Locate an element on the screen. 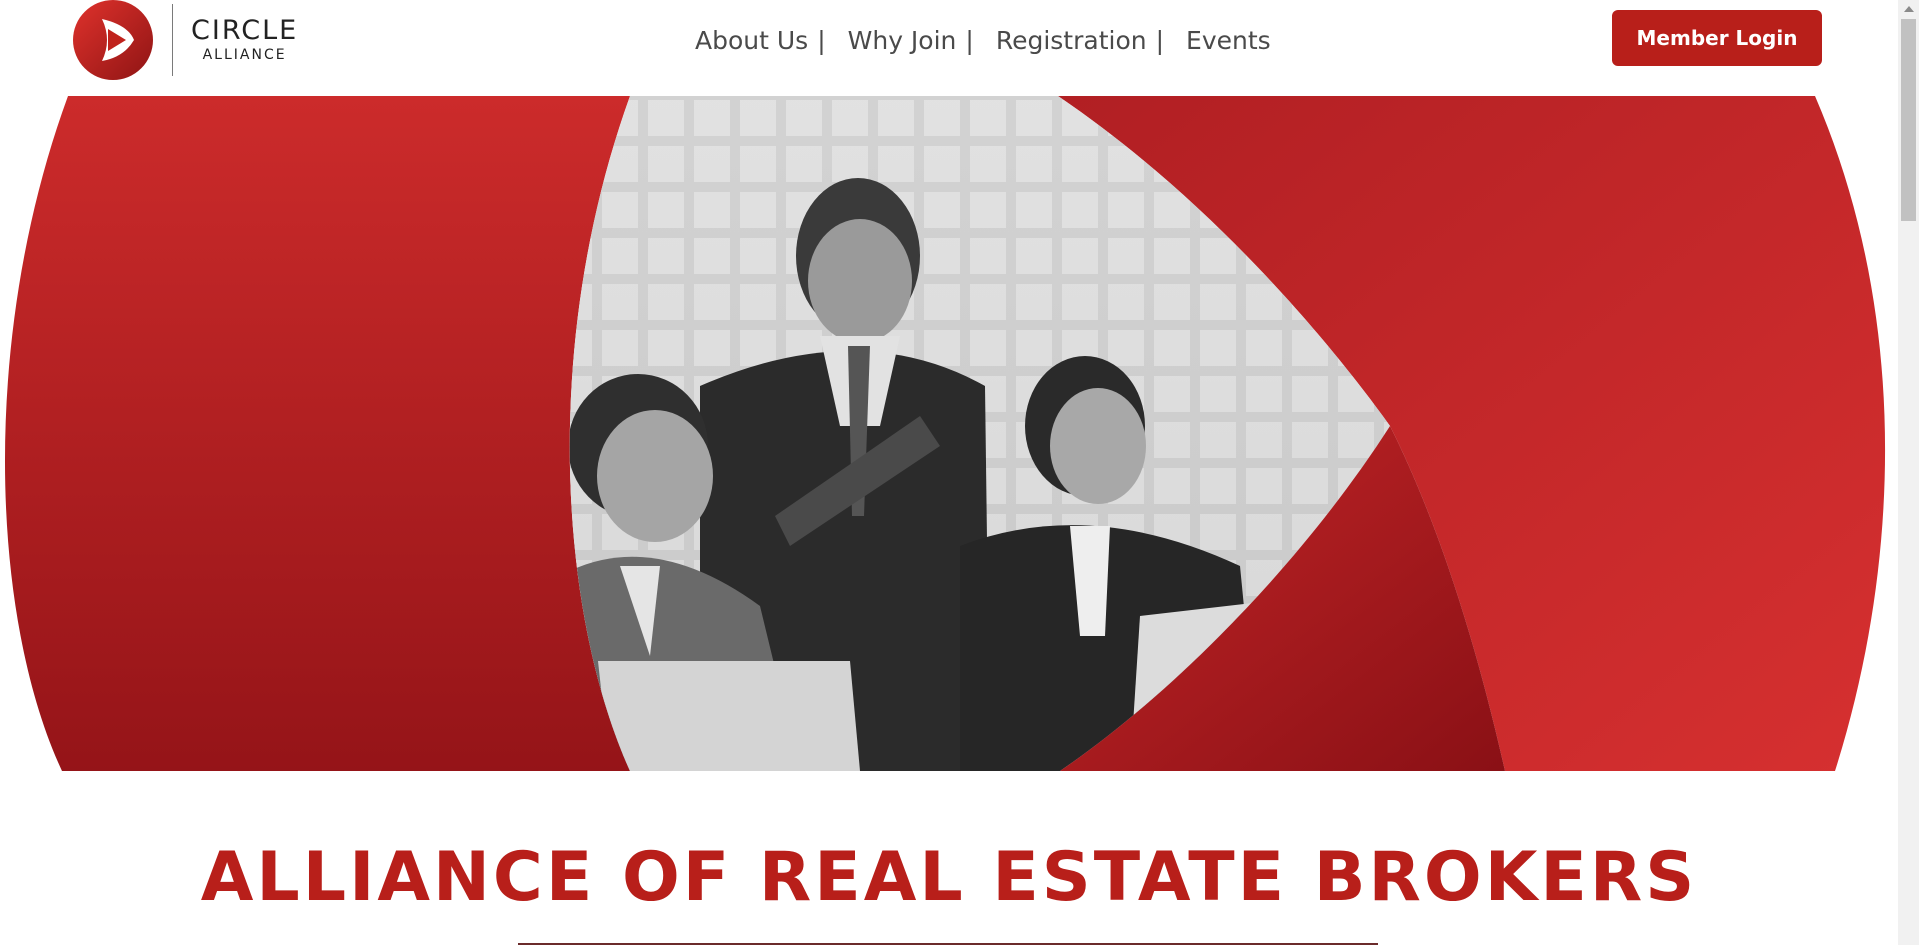  nav-events: Events is located at coordinates (1228, 40).